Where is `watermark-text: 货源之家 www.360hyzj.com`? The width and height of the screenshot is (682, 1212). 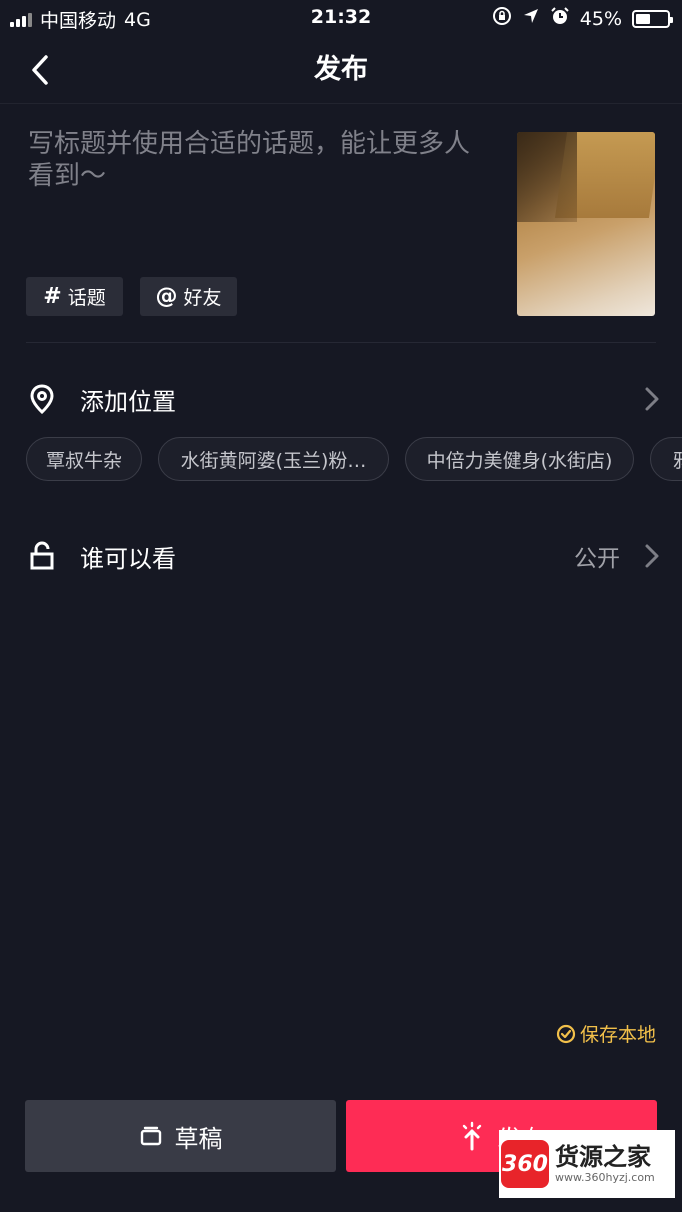 watermark-text: 货源之家 www.360hyzj.com is located at coordinates (605, 1164).